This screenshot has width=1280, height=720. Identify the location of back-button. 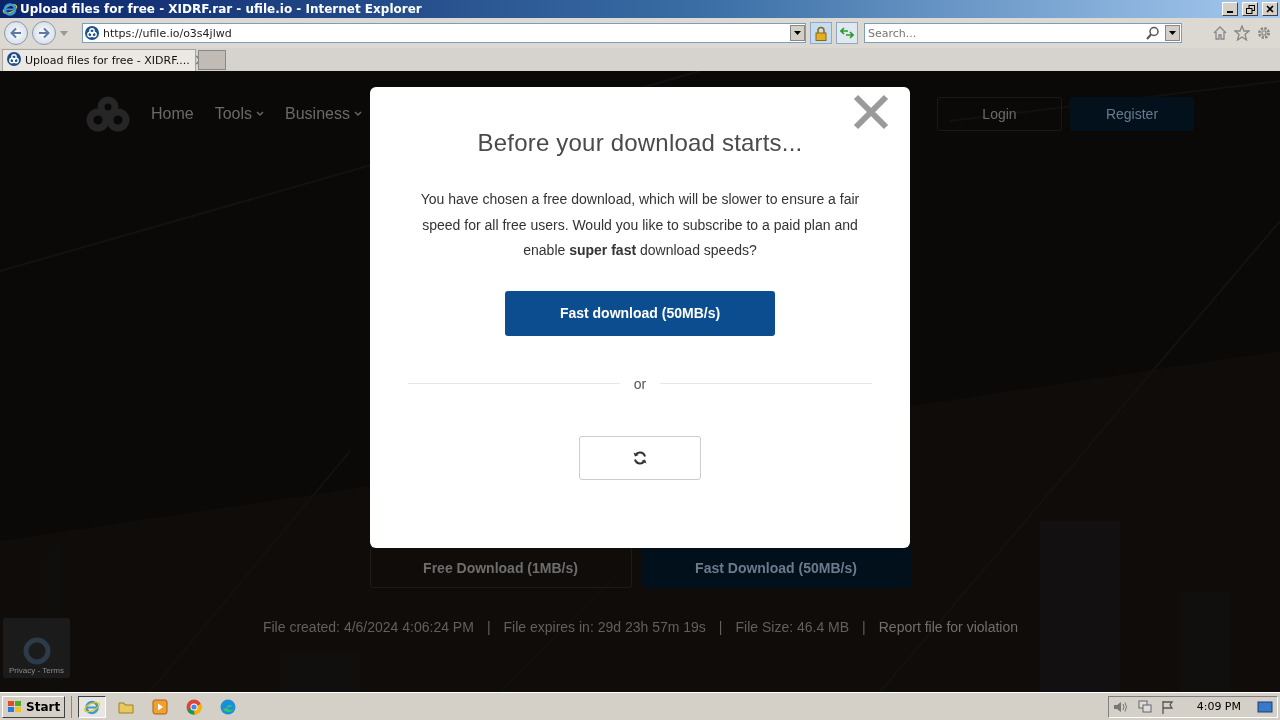
(16, 33).